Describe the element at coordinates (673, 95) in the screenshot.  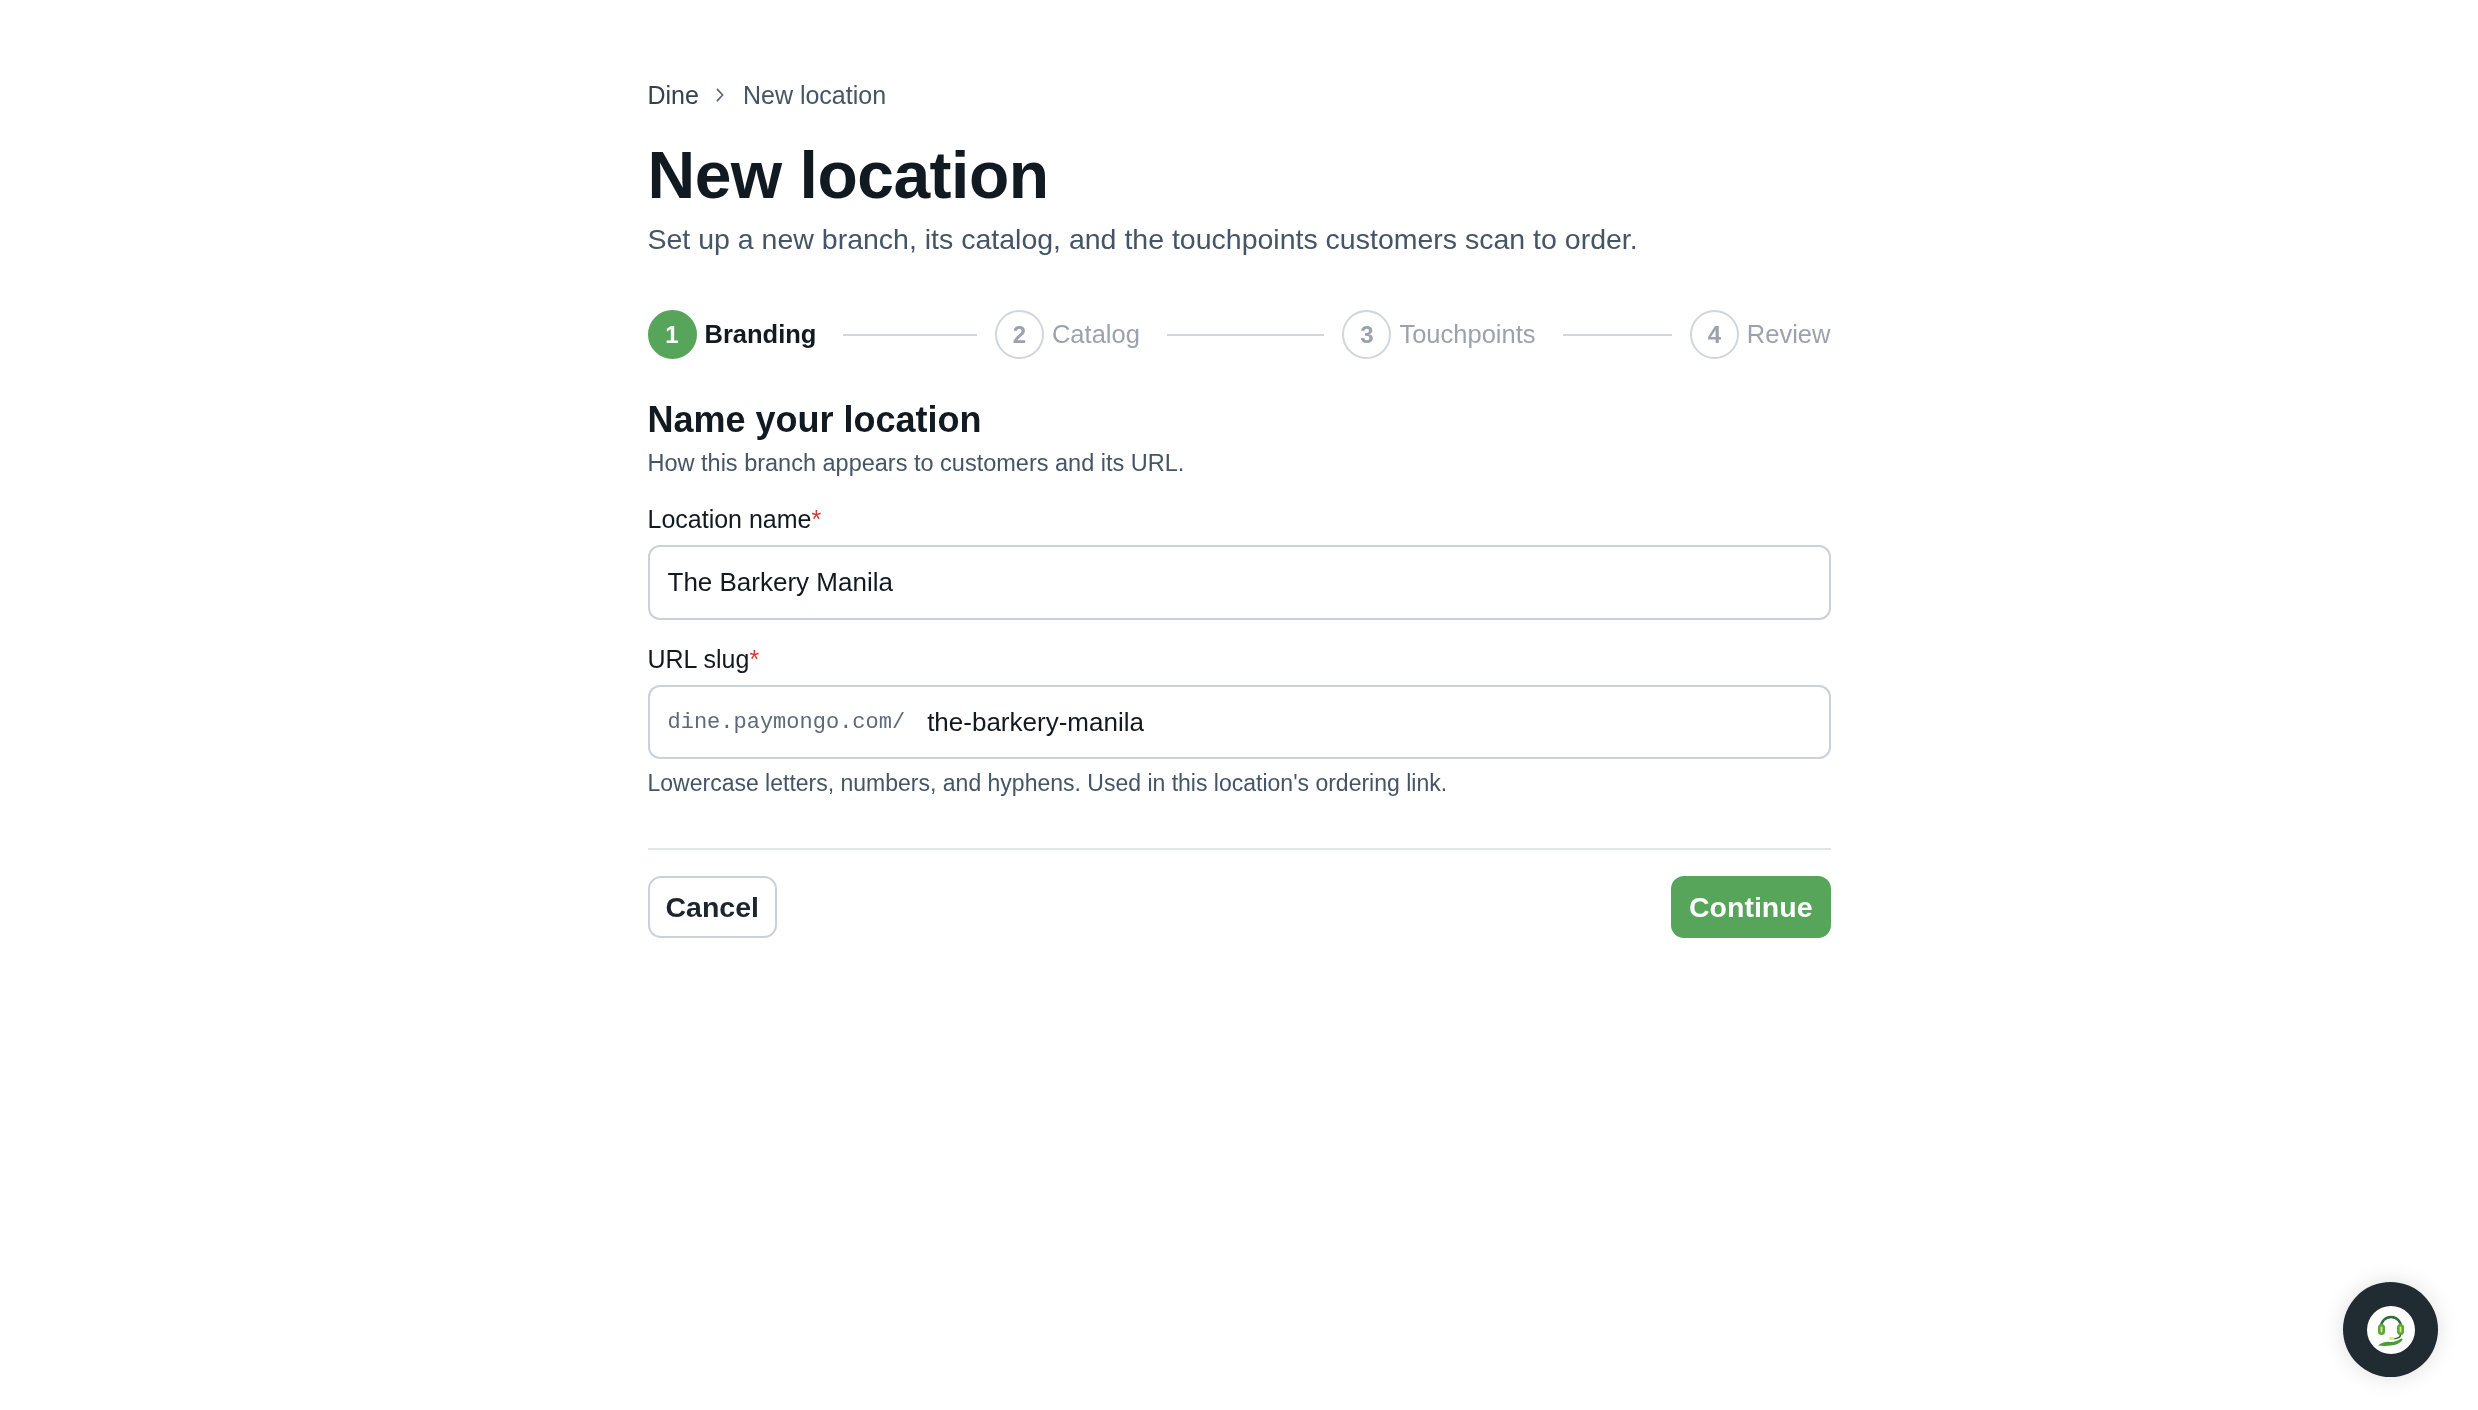
I see `breadcrumb-link: Dine` at that location.